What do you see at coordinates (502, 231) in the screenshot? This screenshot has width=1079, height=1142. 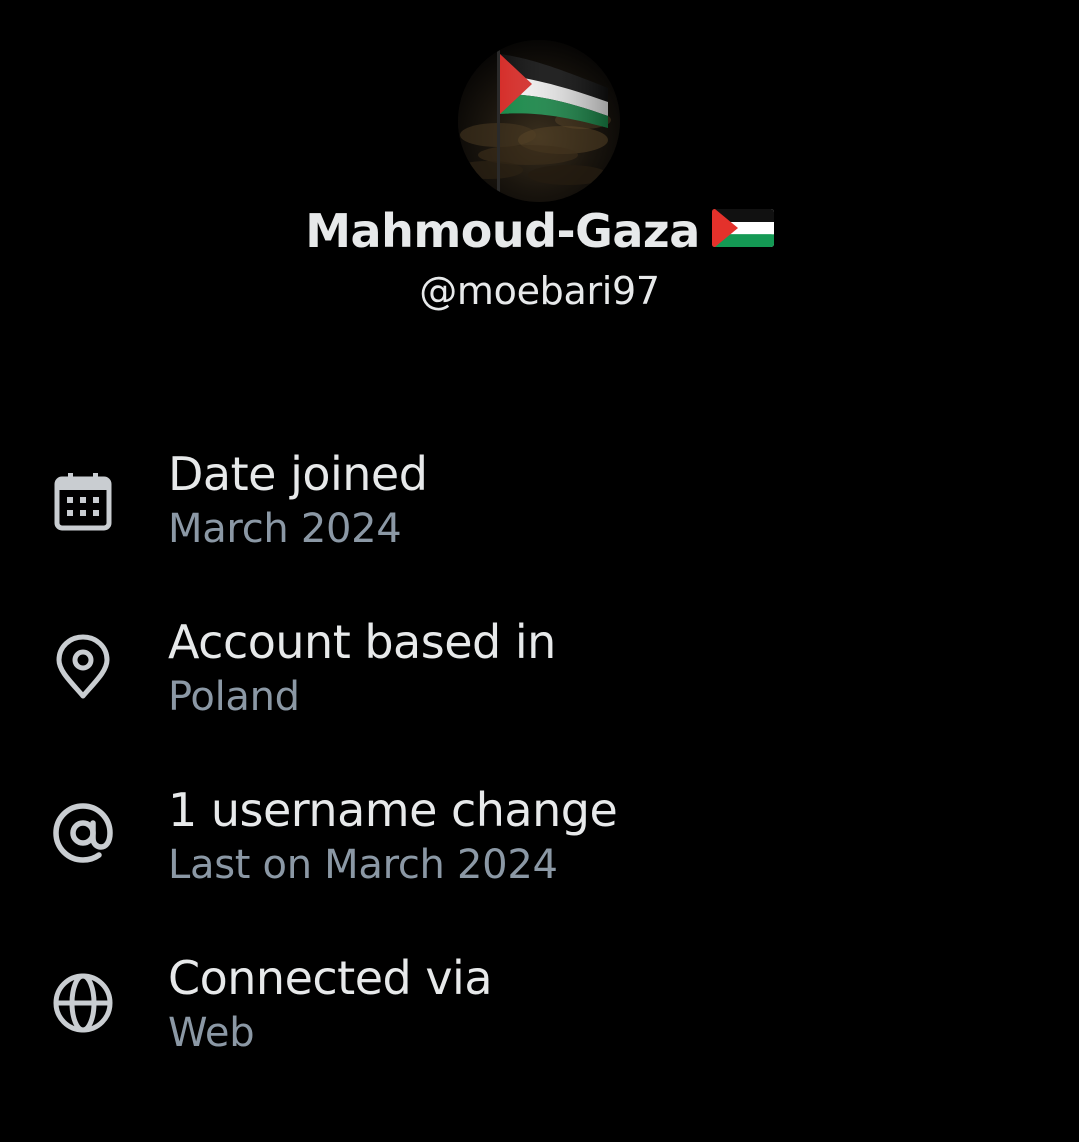 I see `display-name-text: Mahmoud-Gaza` at bounding box center [502, 231].